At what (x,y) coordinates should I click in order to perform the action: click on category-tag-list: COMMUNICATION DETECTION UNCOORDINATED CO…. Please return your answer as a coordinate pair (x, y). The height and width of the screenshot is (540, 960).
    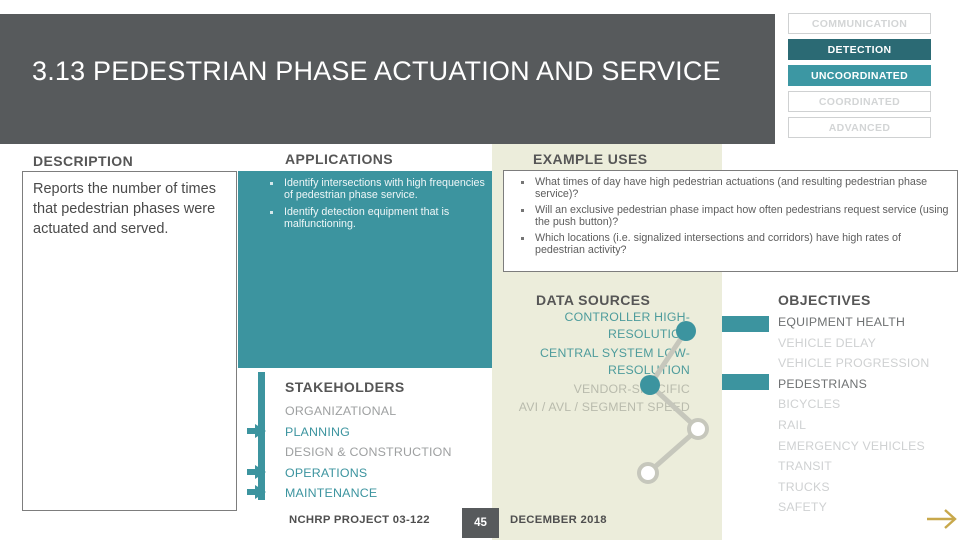
    Looking at the image, I should click on (860, 78).